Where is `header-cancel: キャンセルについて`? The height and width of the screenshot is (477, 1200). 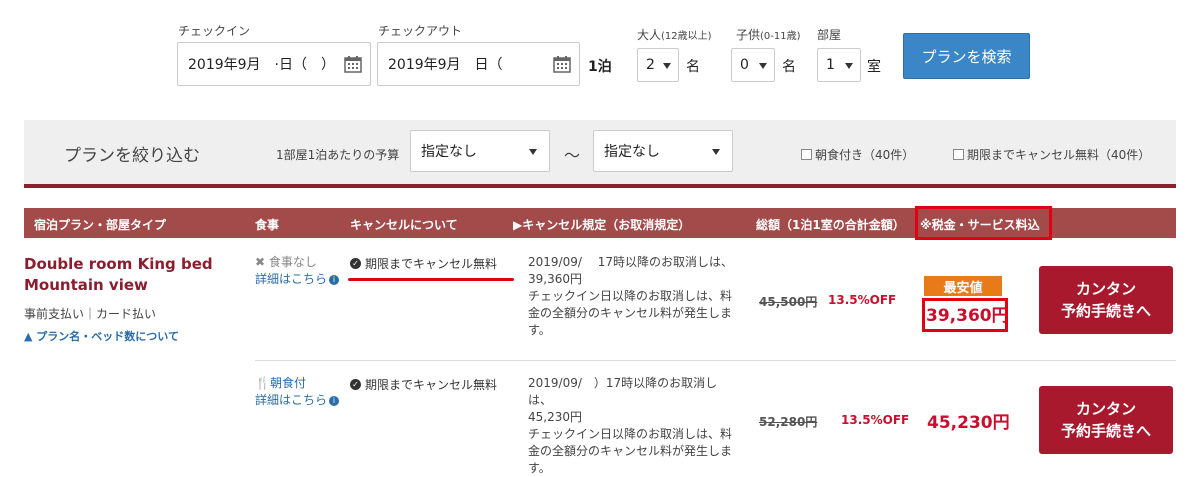 header-cancel: キャンセルについて is located at coordinates (404, 225).